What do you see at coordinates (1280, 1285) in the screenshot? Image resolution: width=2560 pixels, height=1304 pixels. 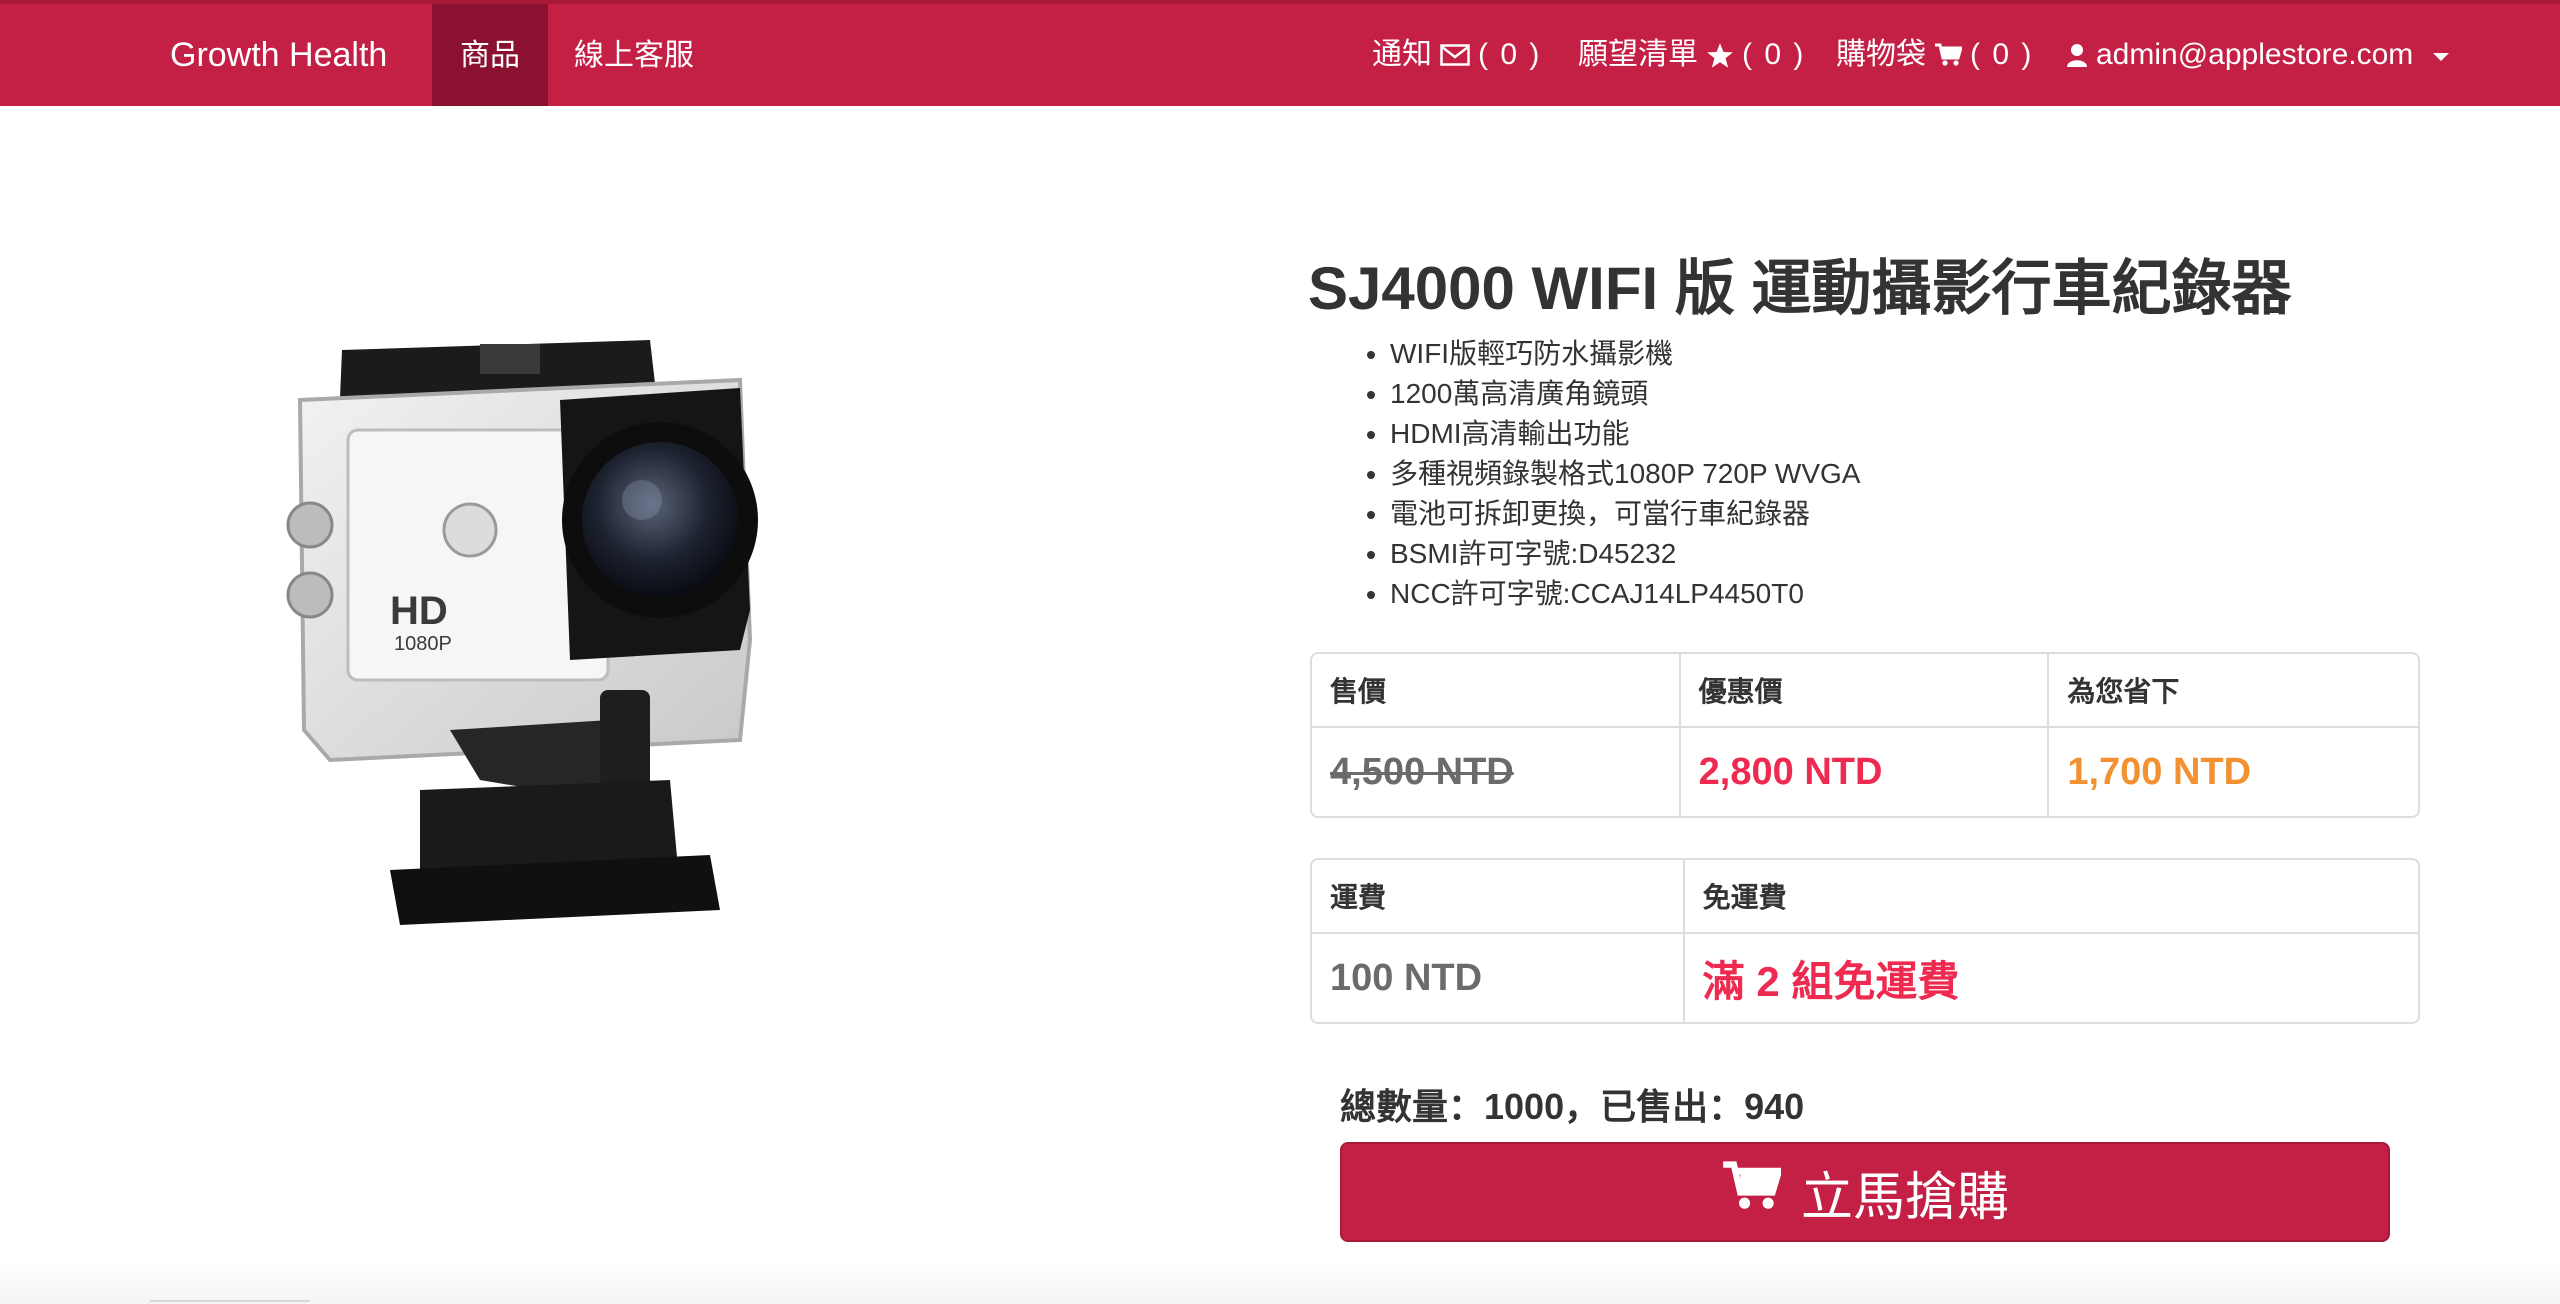 I see `page-bottom-divider` at bounding box center [1280, 1285].